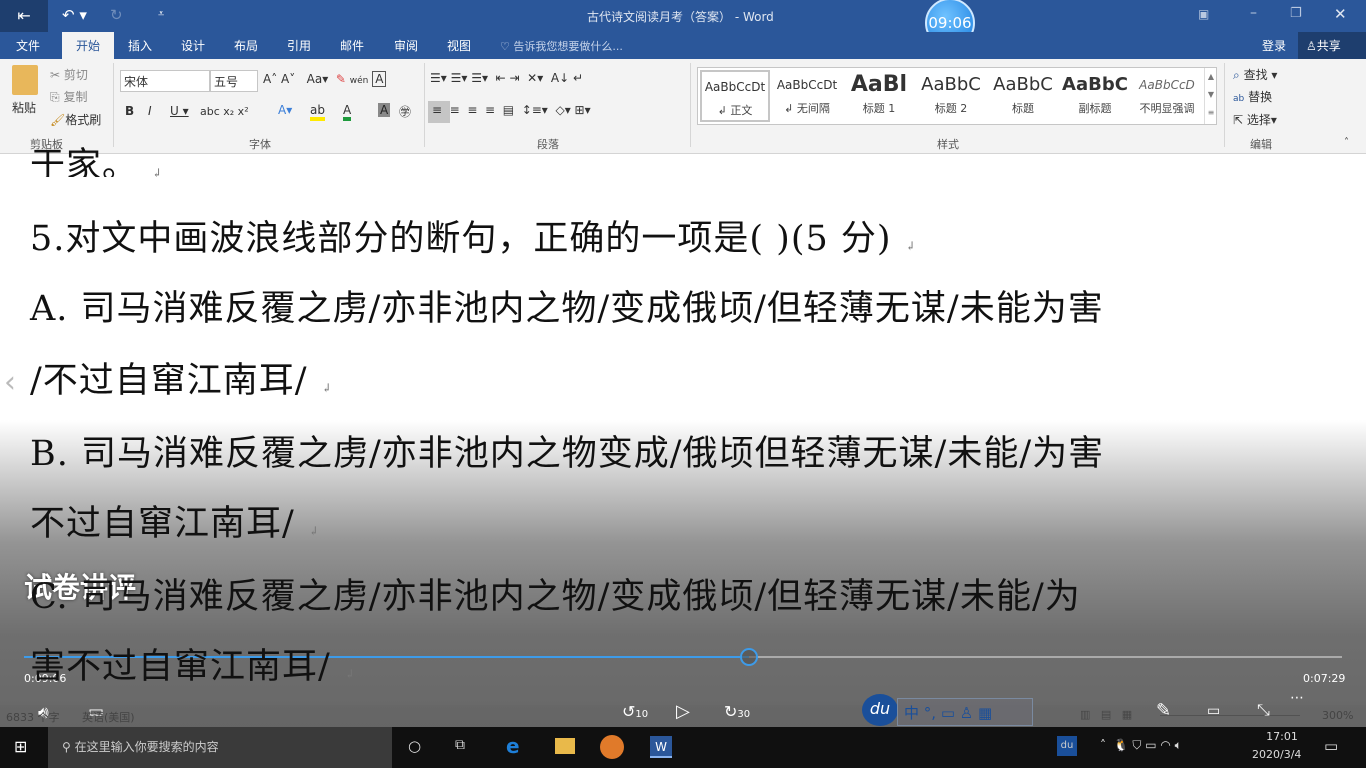 The image size is (1366, 768). I want to click on font-color-button: A, so click(347, 112).